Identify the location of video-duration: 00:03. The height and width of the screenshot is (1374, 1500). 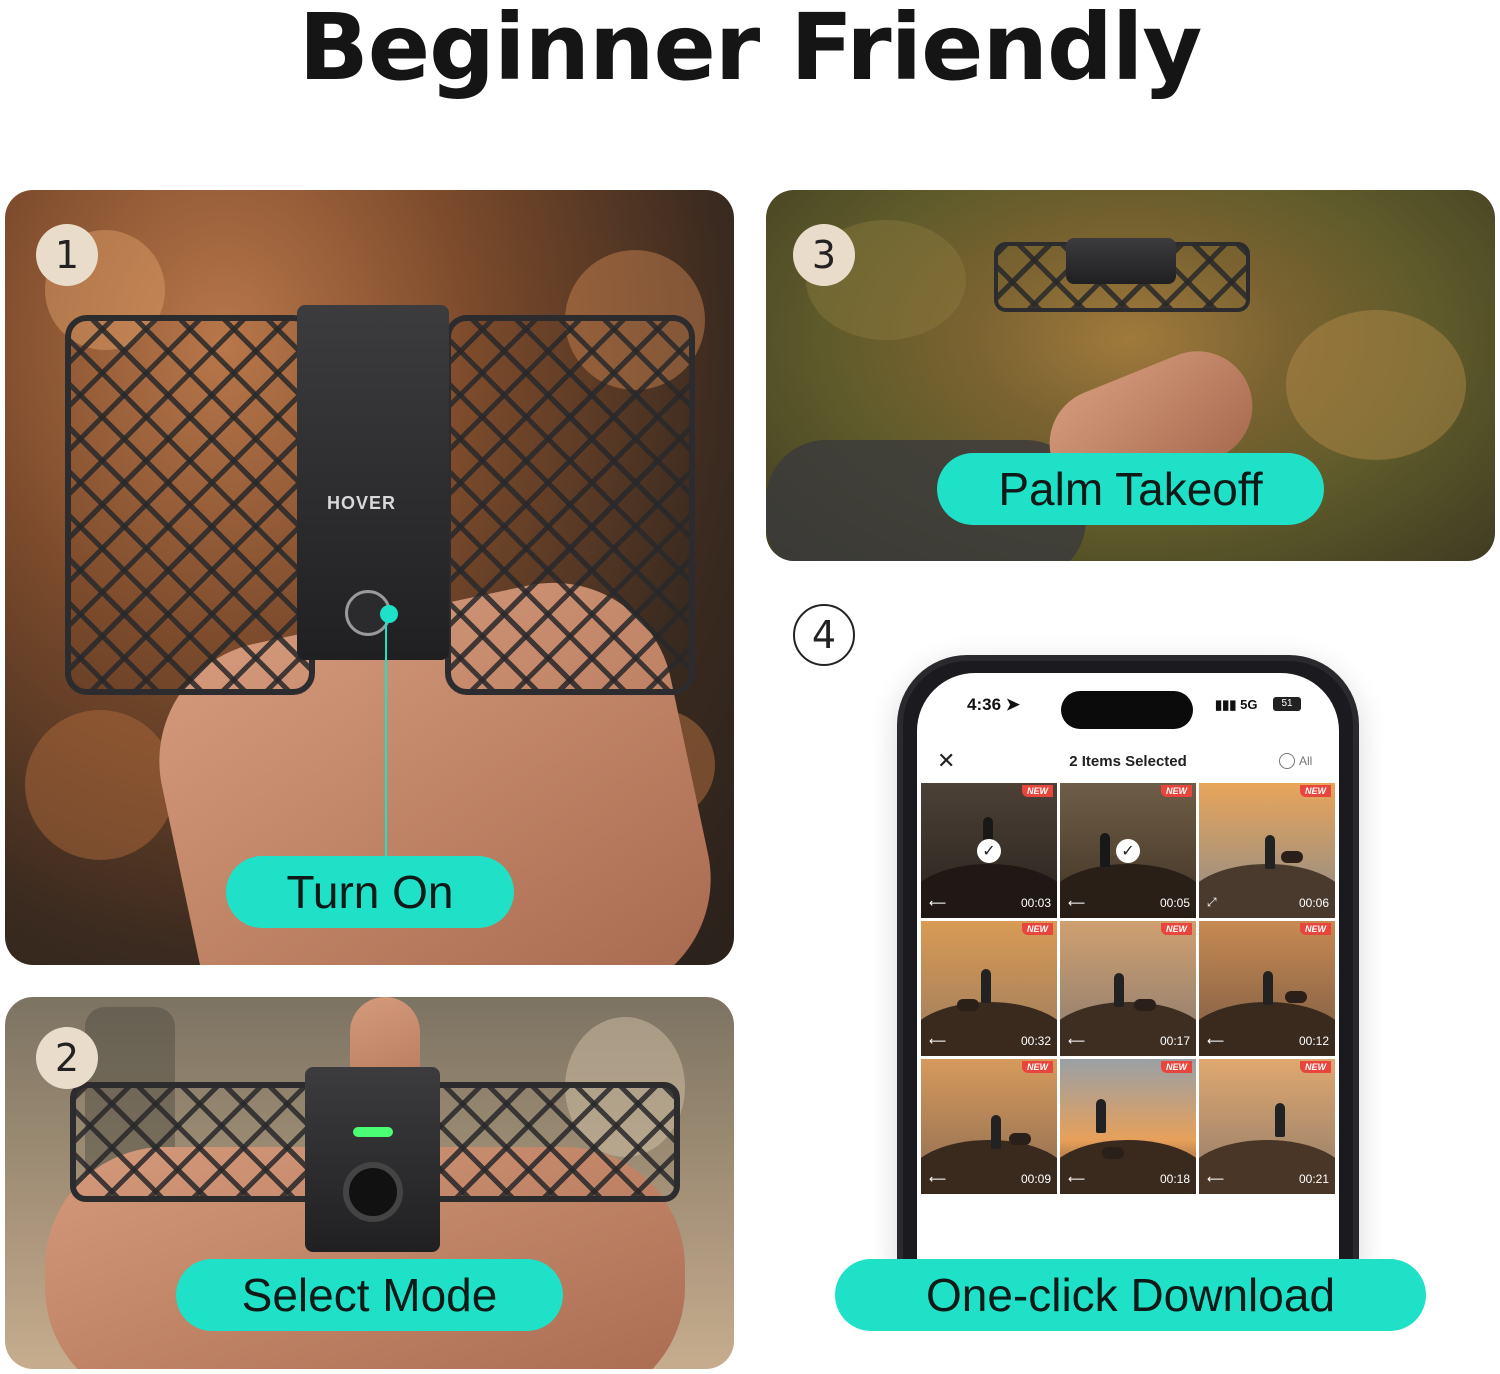
(1035, 903).